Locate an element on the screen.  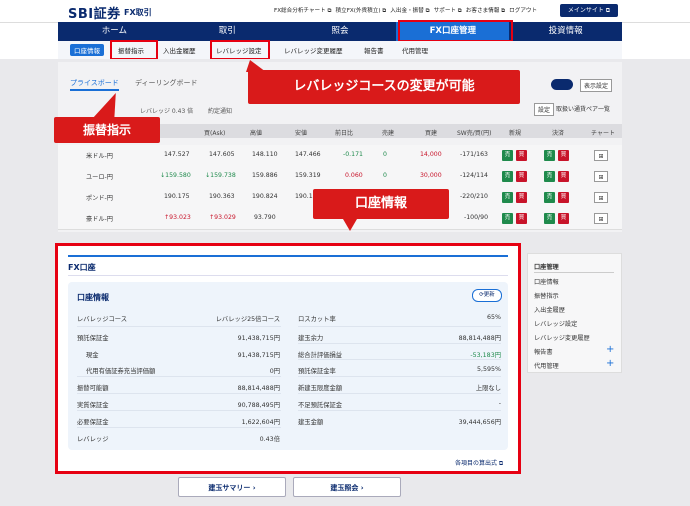
link-deposit: 入出金・振替 ⧉ is located at coordinates (409, 10).